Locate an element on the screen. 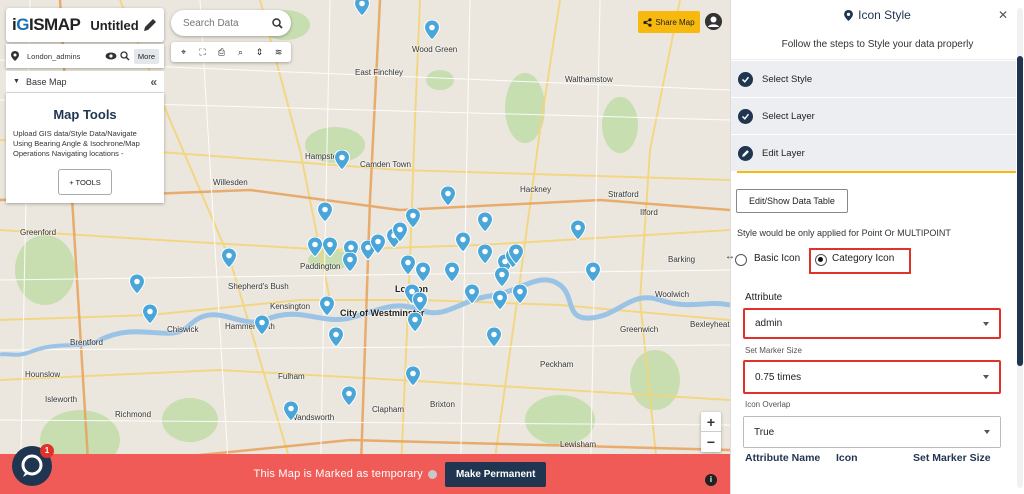 This screenshot has width=1024, height=494. crosshair-icon: ⌖ is located at coordinates (184, 52).